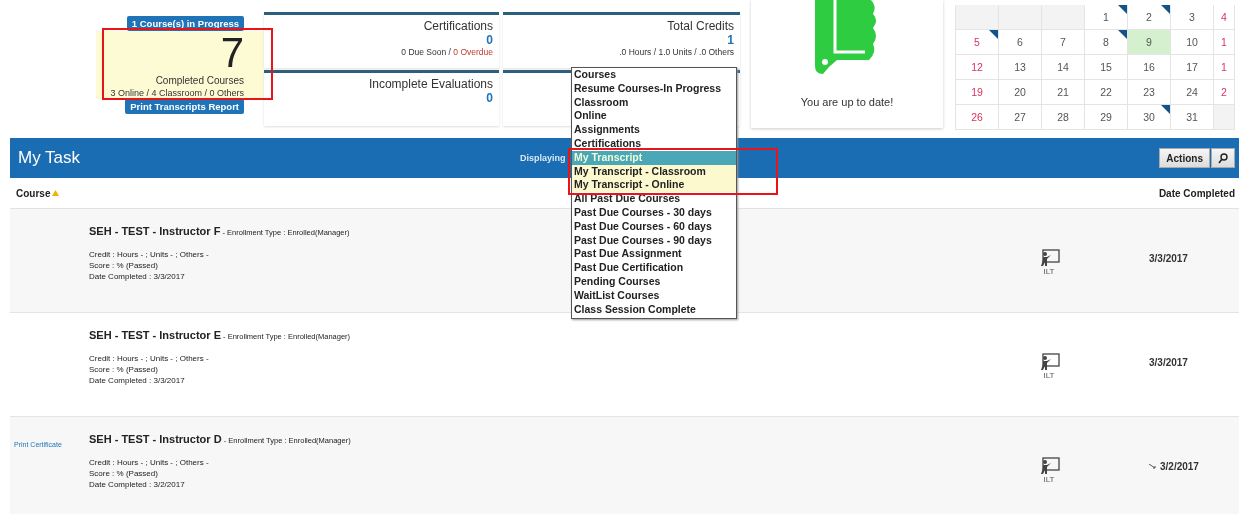  I want to click on date-line: Date Completed : 3/2/2017, so click(137, 484).